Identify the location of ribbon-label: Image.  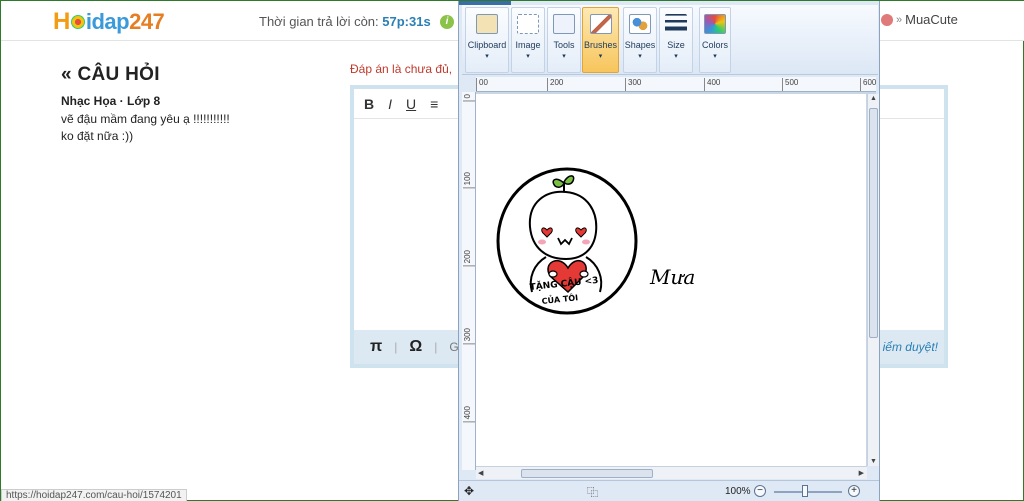
(528, 45).